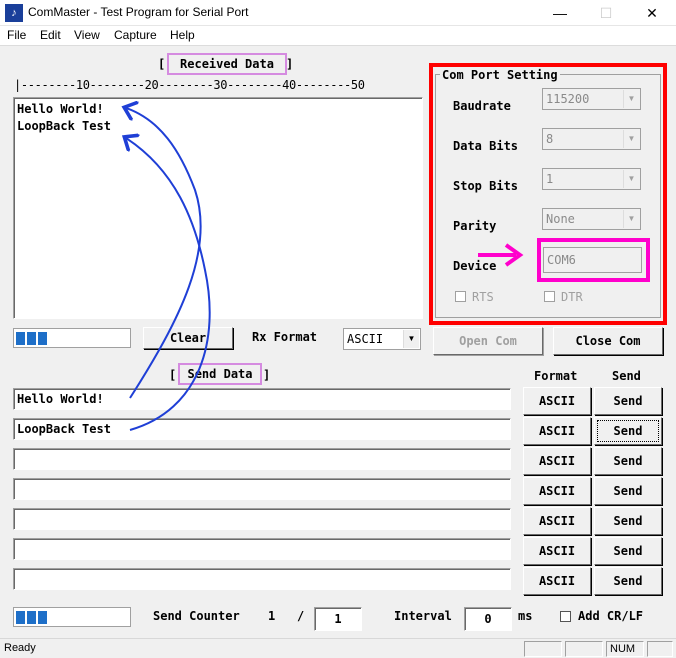 This screenshot has width=676, height=658. I want to click on status-pane-num: NUM, so click(625, 649).